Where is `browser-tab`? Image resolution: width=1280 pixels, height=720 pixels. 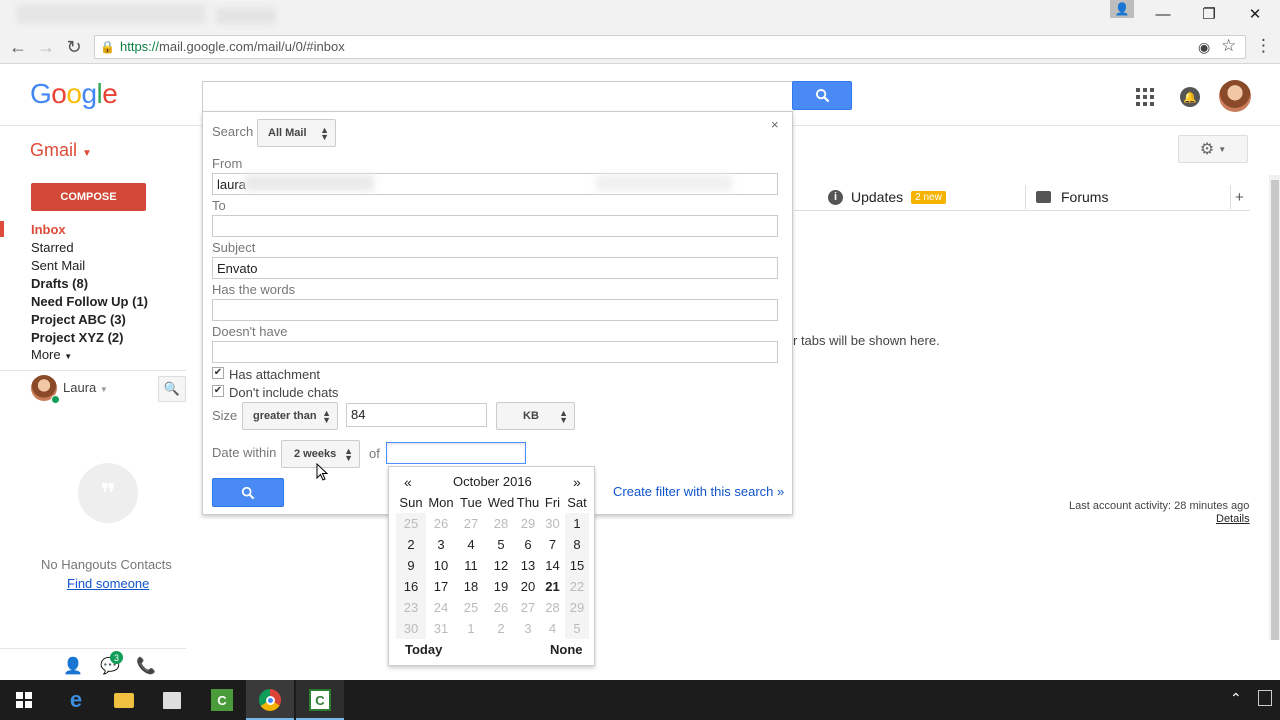 browser-tab is located at coordinates (111, 14).